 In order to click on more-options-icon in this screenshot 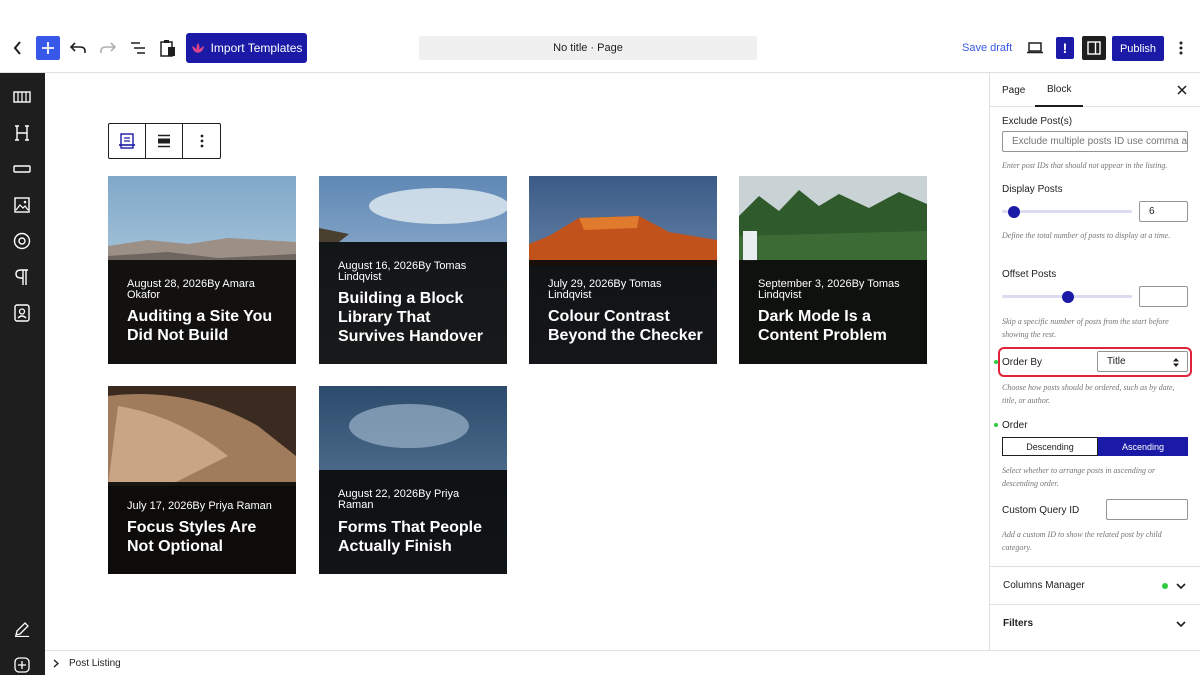, I will do `click(201, 141)`.